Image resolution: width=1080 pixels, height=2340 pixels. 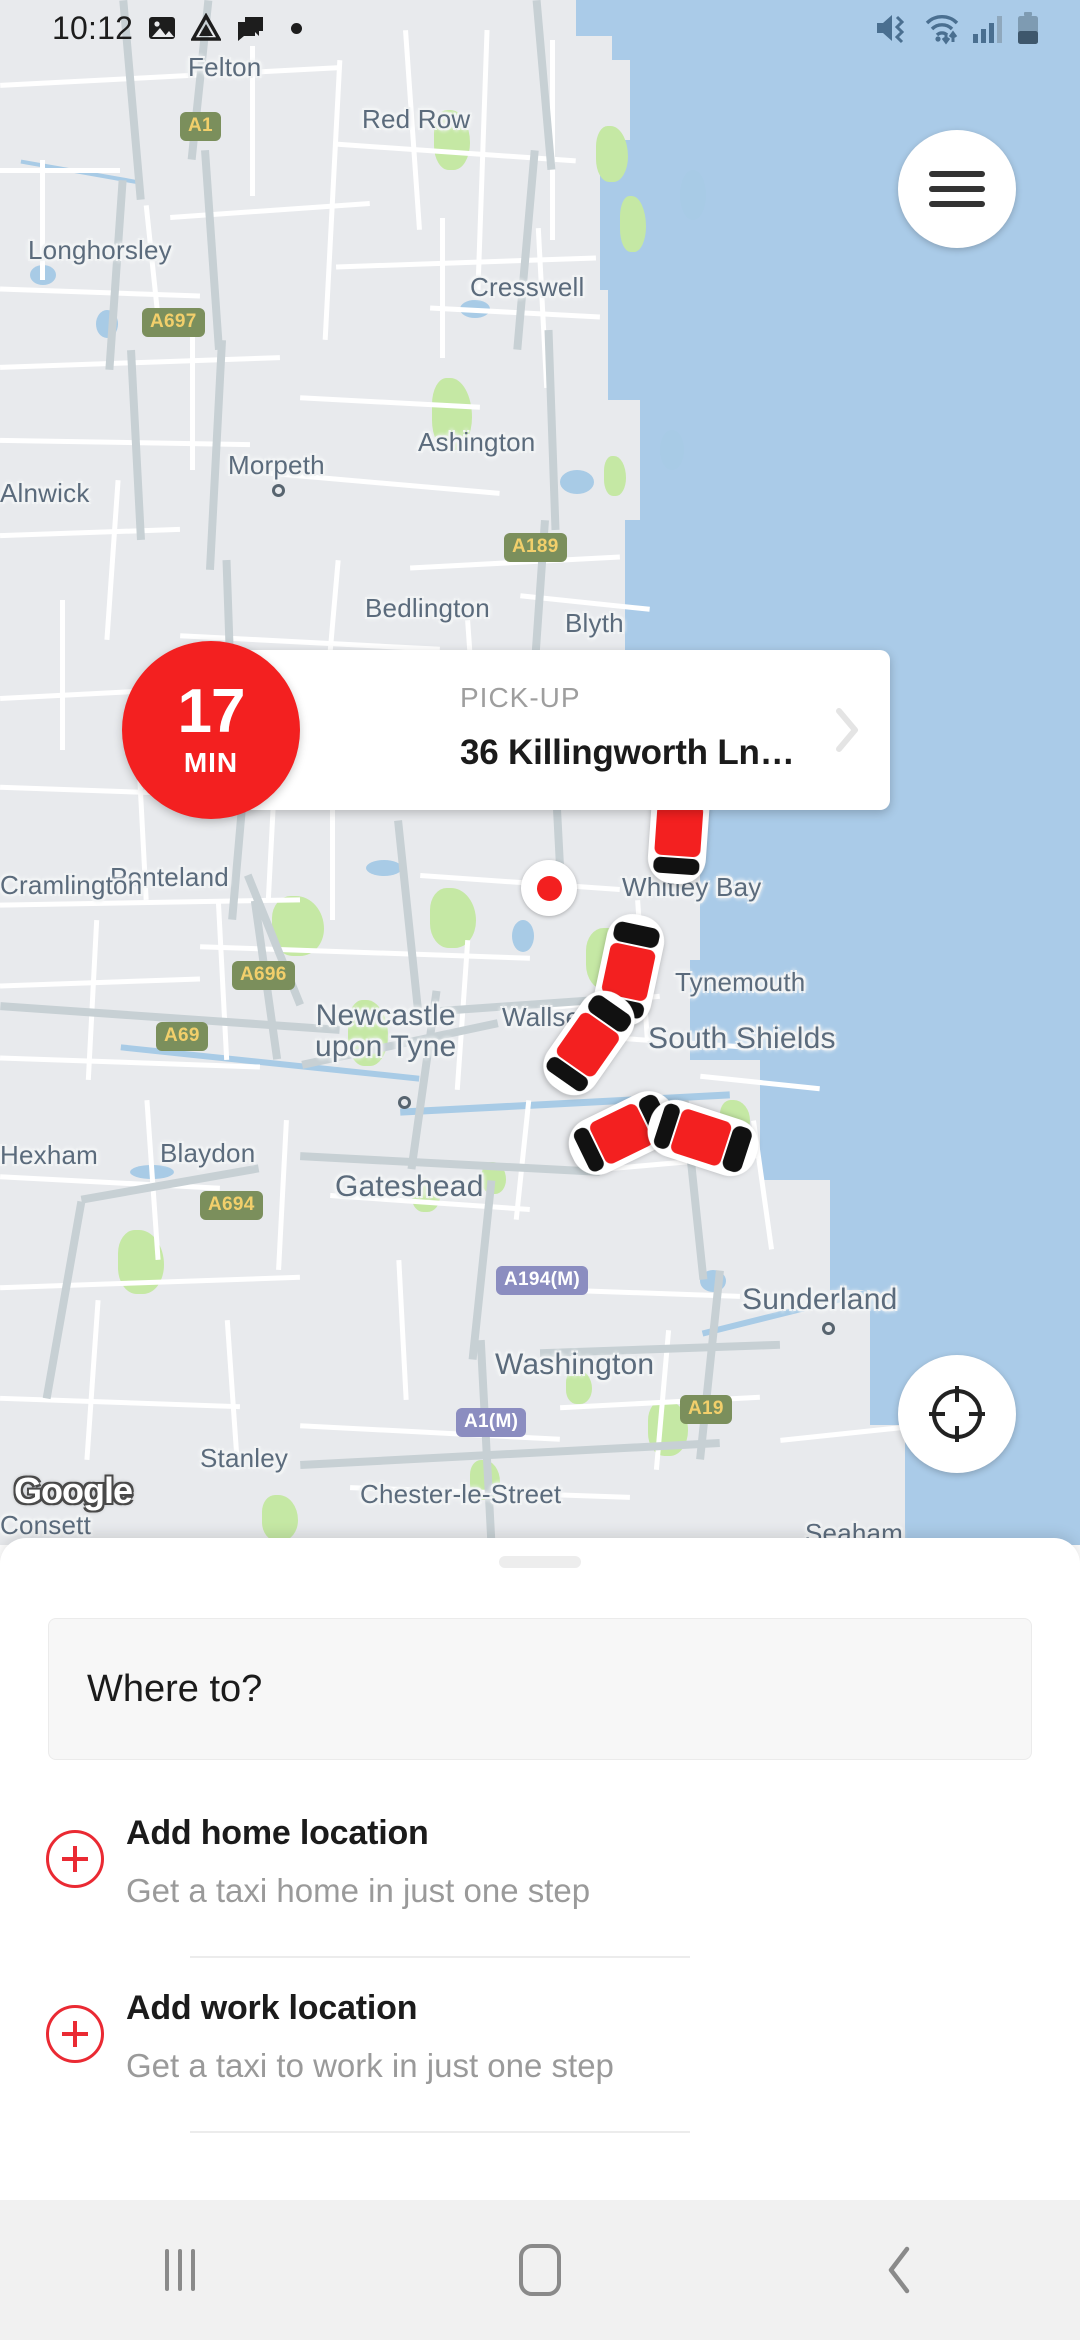 What do you see at coordinates (263, 975) in the screenshot?
I see `road-shield: A696` at bounding box center [263, 975].